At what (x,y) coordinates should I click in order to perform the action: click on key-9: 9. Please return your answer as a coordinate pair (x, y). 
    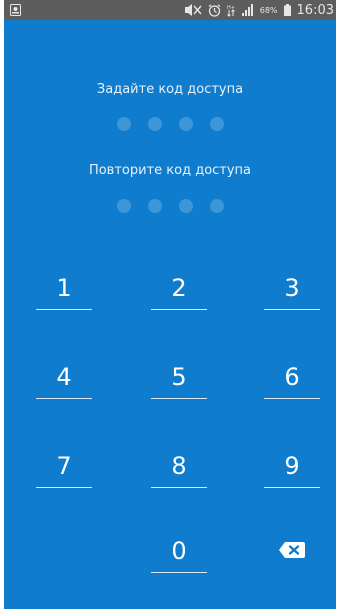
    Looking at the image, I should click on (292, 467).